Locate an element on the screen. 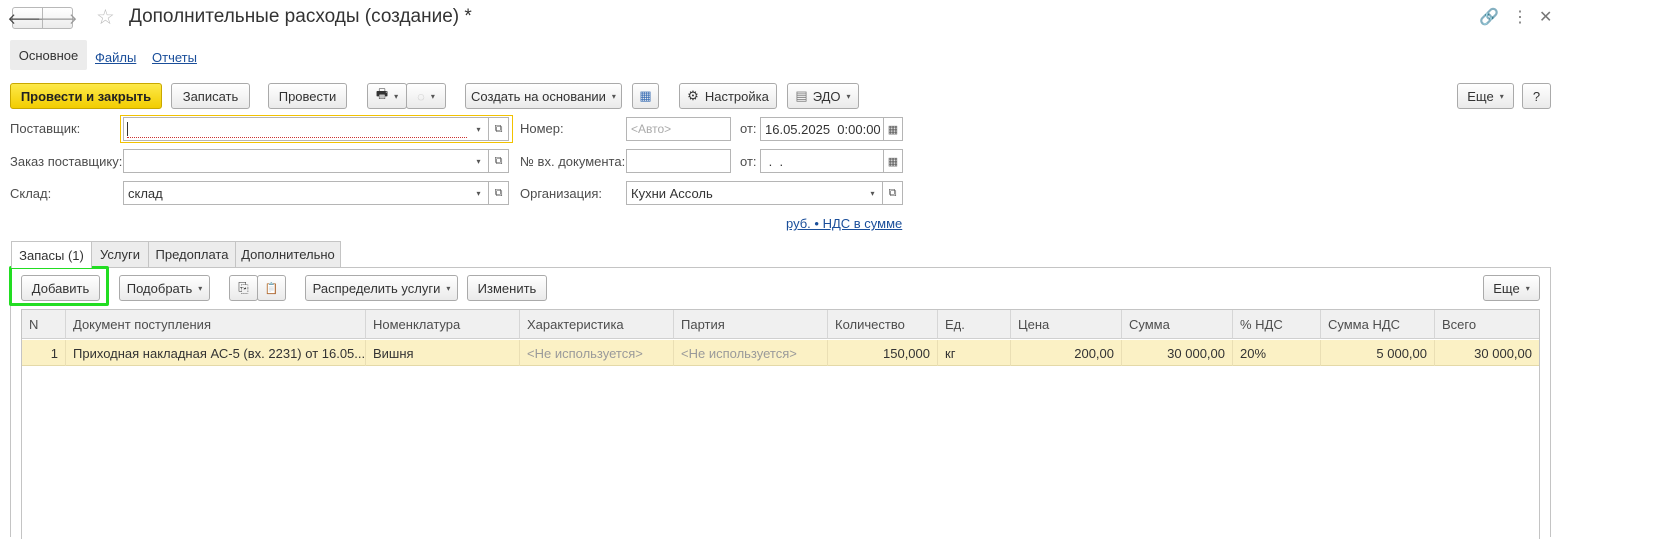 The width and height of the screenshot is (1659, 539). settings-label: Настройка is located at coordinates (736, 96).